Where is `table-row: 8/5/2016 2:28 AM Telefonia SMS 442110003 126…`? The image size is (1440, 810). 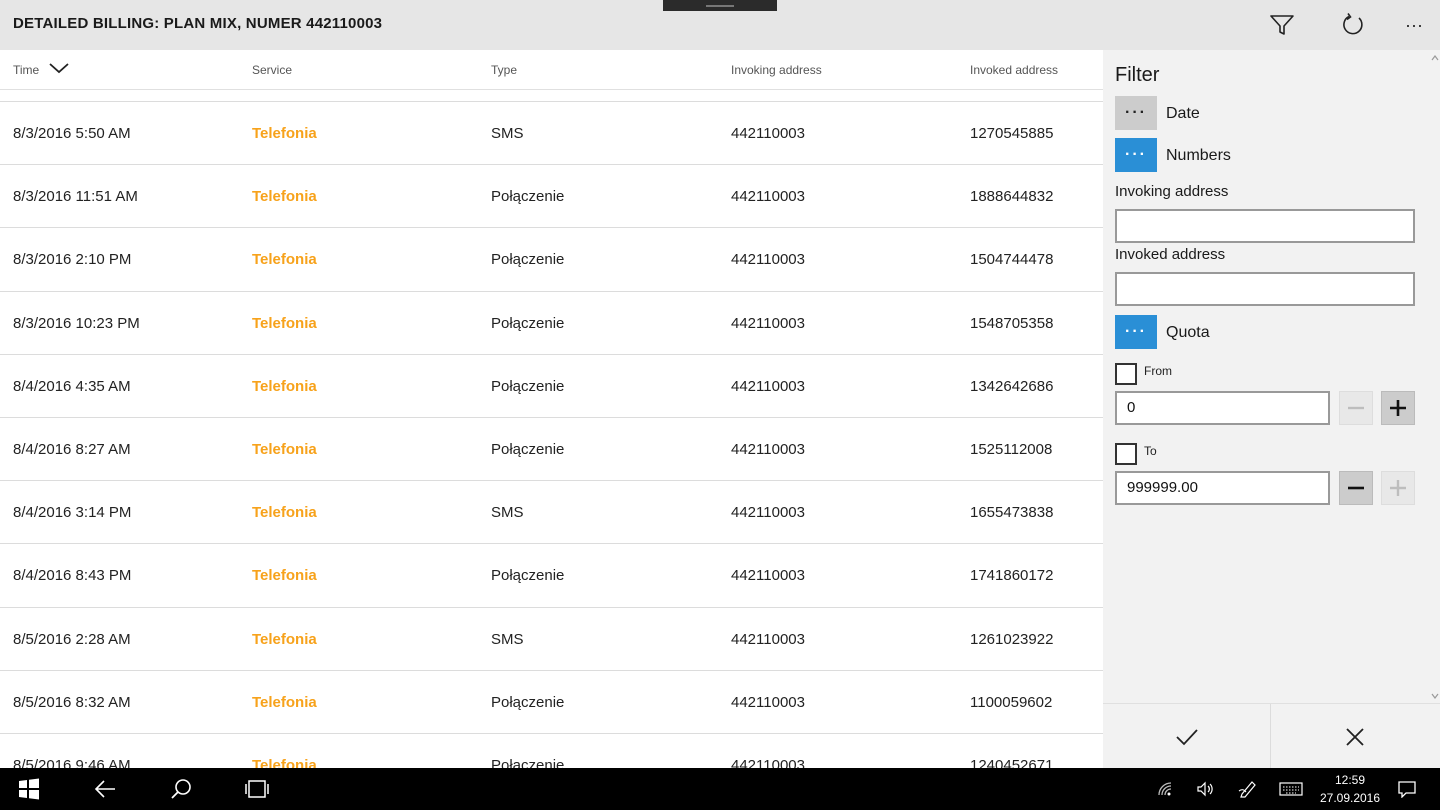 table-row: 8/5/2016 2:28 AM Telefonia SMS 442110003 126… is located at coordinates (551, 639).